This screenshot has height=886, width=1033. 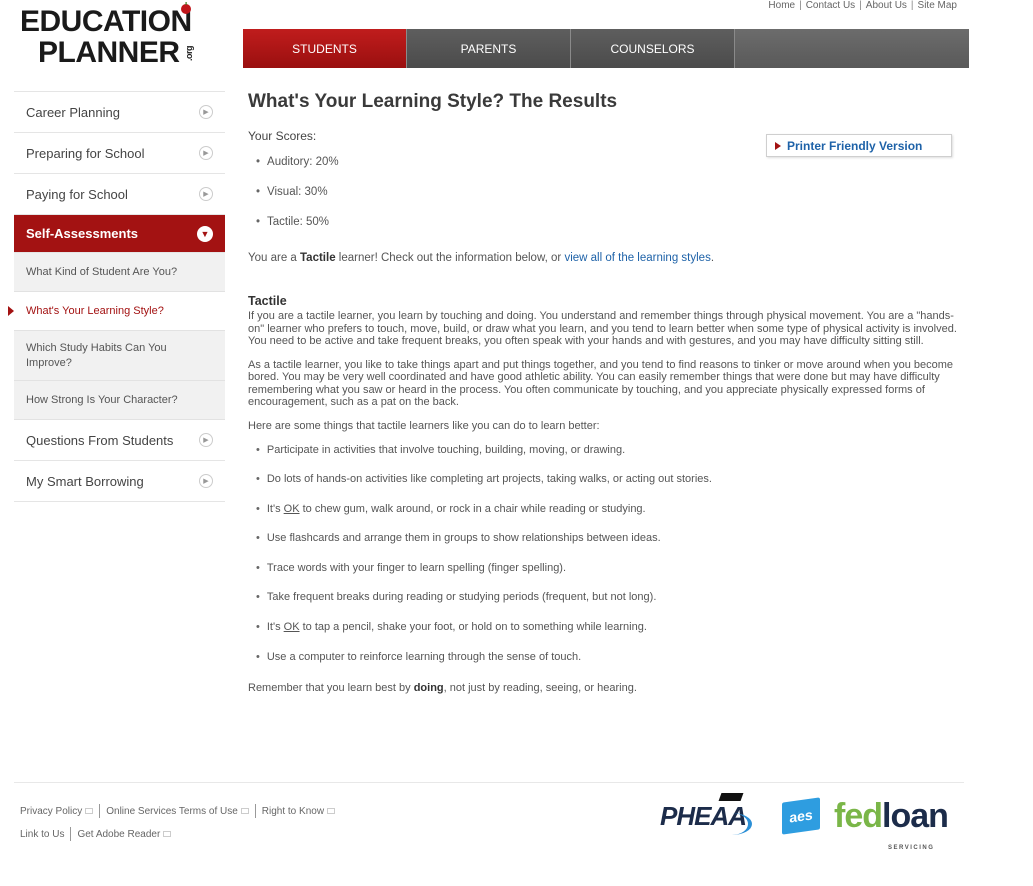 I want to click on privacy-policy-link: Privacy Policy, so click(x=51, y=811).